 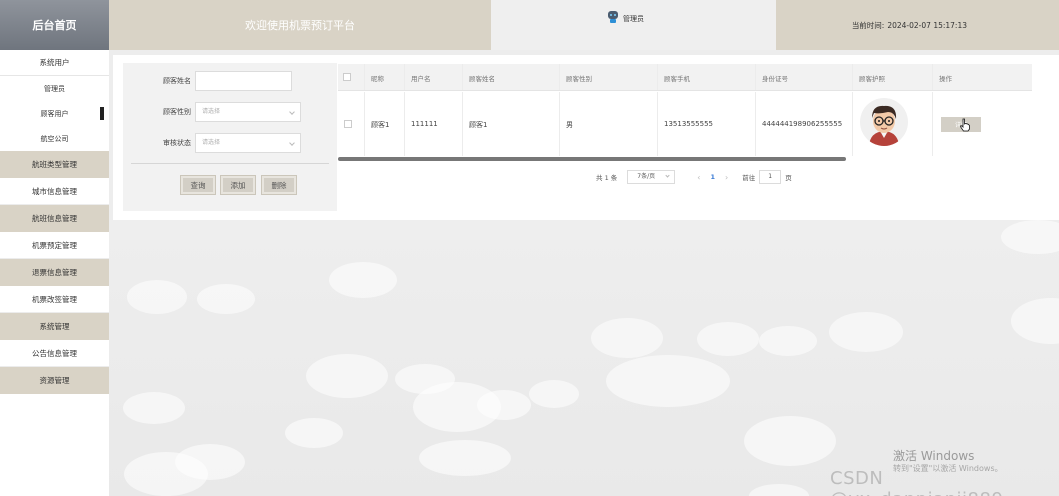 What do you see at coordinates (300, 25) in the screenshot?
I see `welcome-banner: 欢迎使用机票预订平台` at bounding box center [300, 25].